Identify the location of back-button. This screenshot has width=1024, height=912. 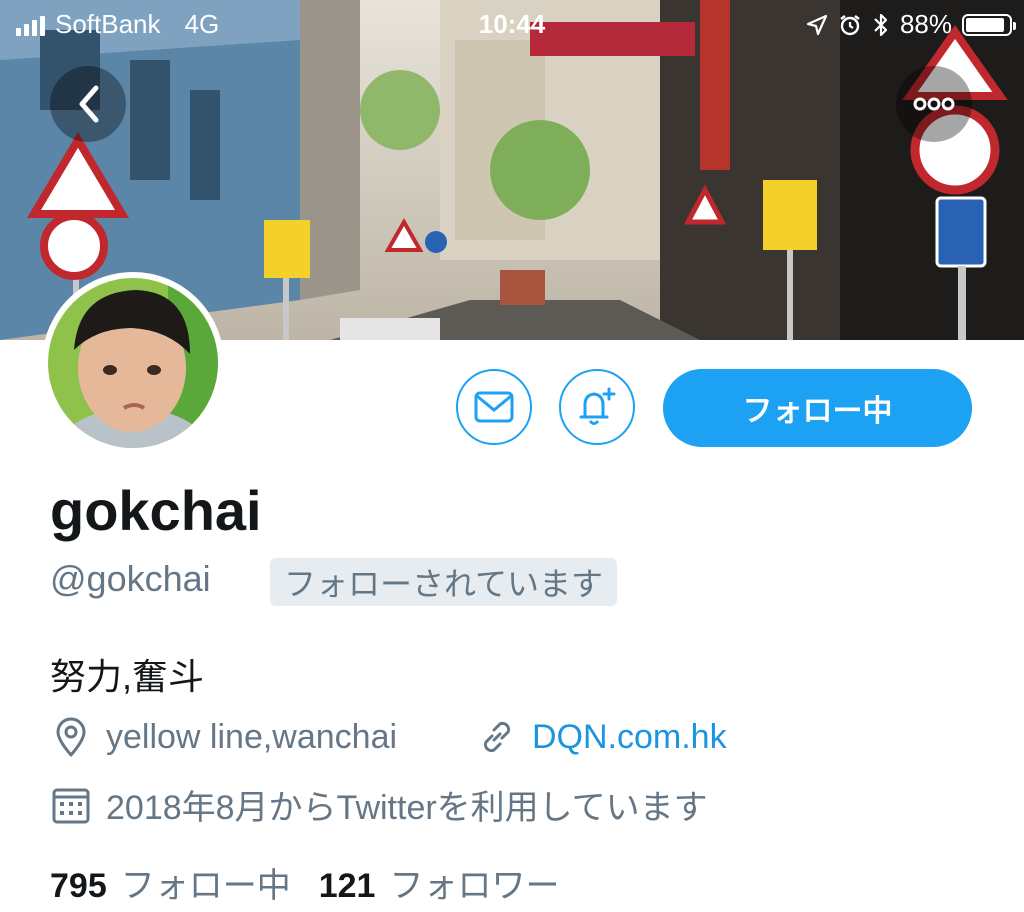
(88, 104).